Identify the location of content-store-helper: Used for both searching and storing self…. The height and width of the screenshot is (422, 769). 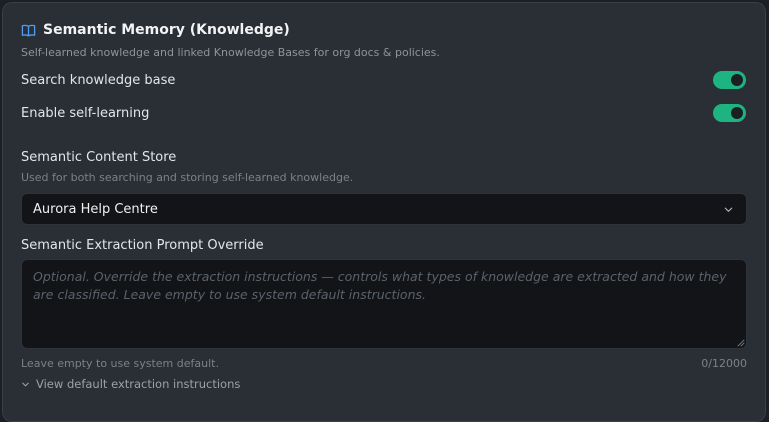
(187, 177).